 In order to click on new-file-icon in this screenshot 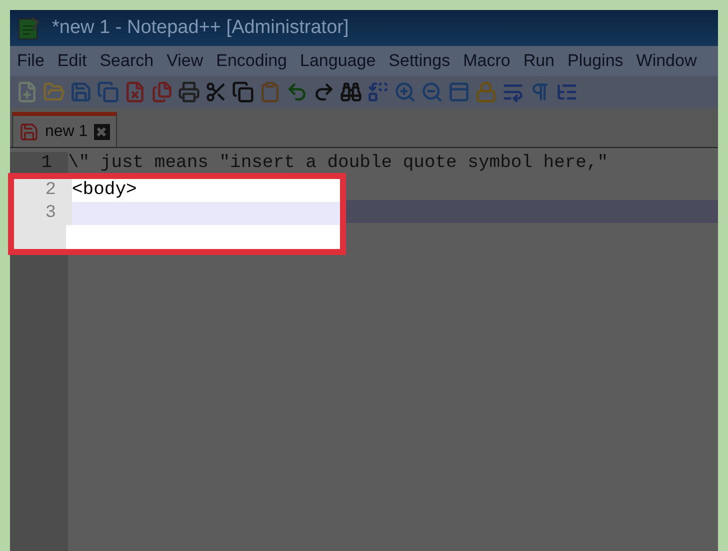, I will do `click(27, 92)`.